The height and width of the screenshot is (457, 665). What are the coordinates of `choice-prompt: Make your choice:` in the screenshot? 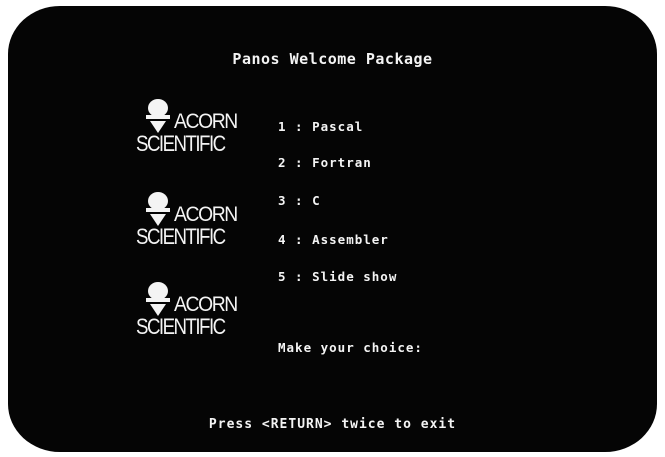 It's located at (350, 347).